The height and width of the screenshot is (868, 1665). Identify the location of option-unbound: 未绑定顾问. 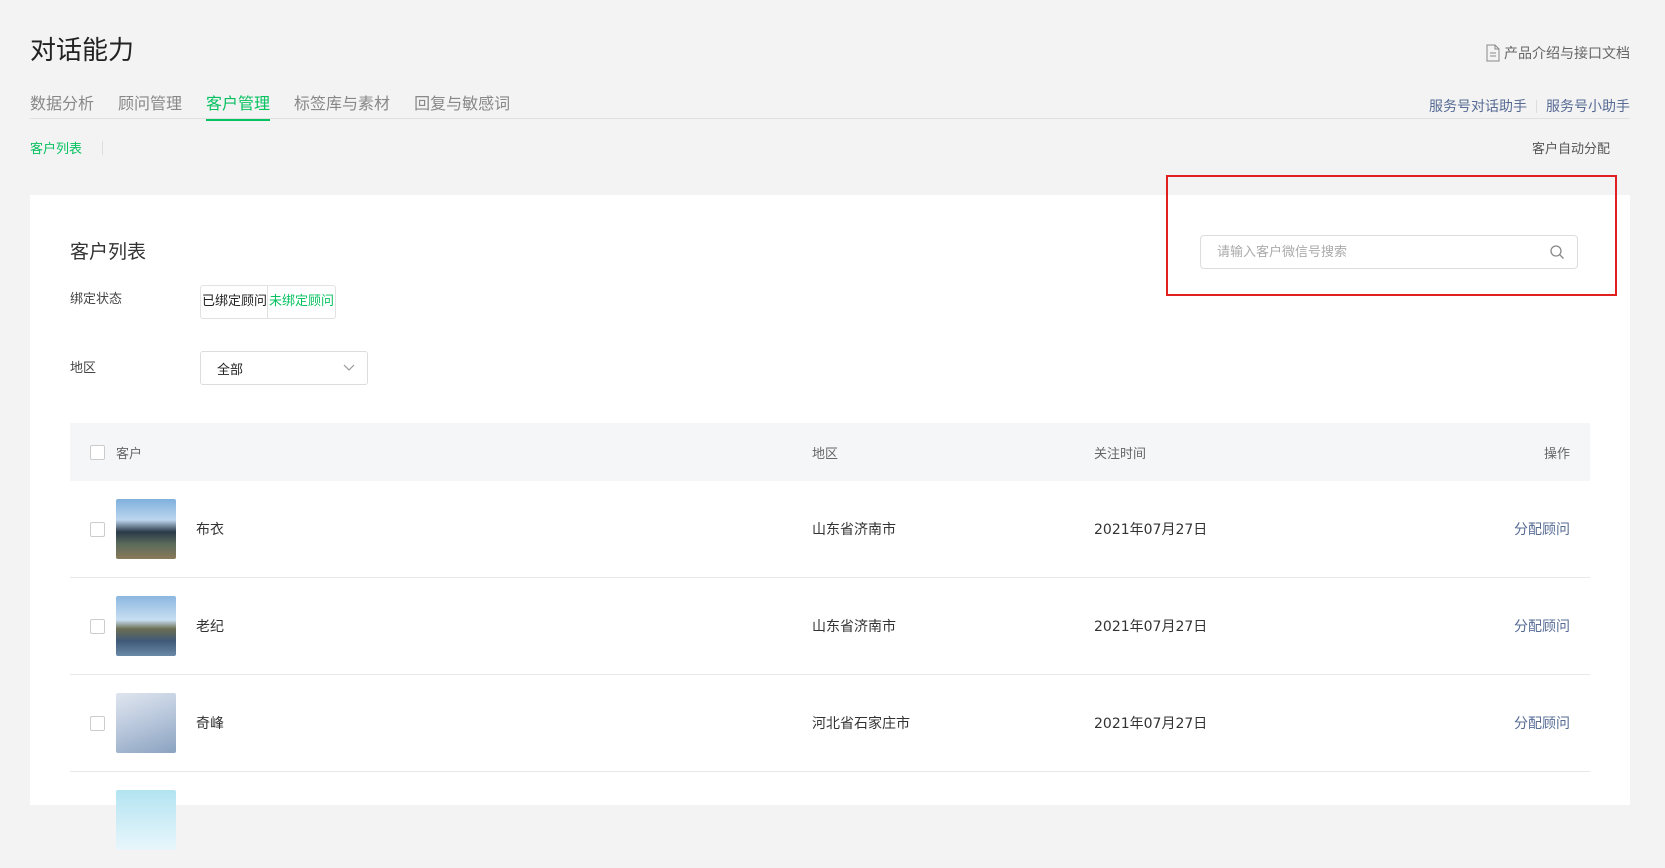
(301, 302).